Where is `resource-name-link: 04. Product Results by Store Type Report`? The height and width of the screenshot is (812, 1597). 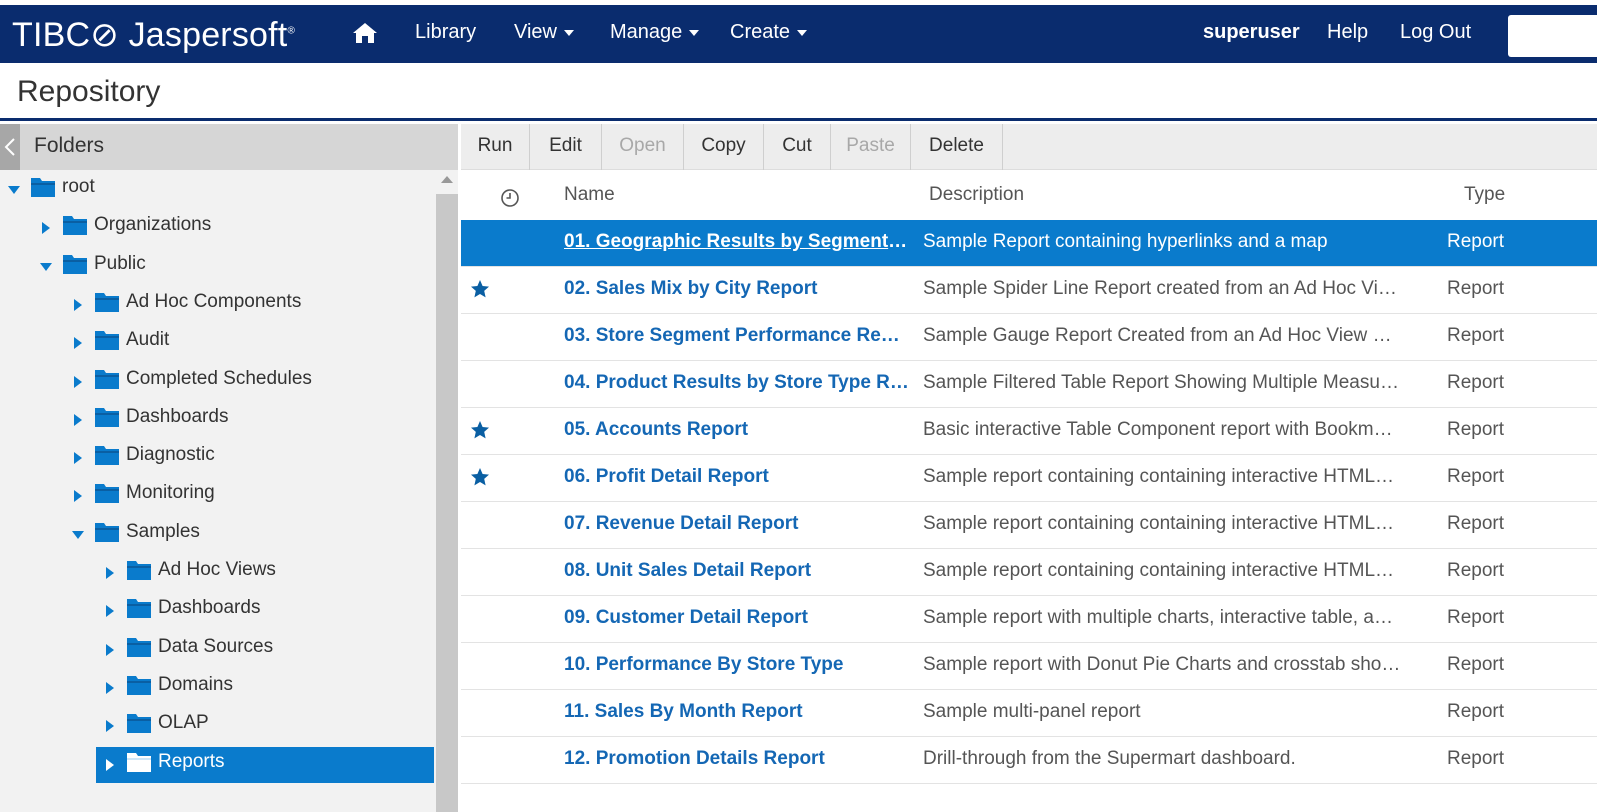 resource-name-link: 04. Product Results by Store Type Report is located at coordinates (736, 383).